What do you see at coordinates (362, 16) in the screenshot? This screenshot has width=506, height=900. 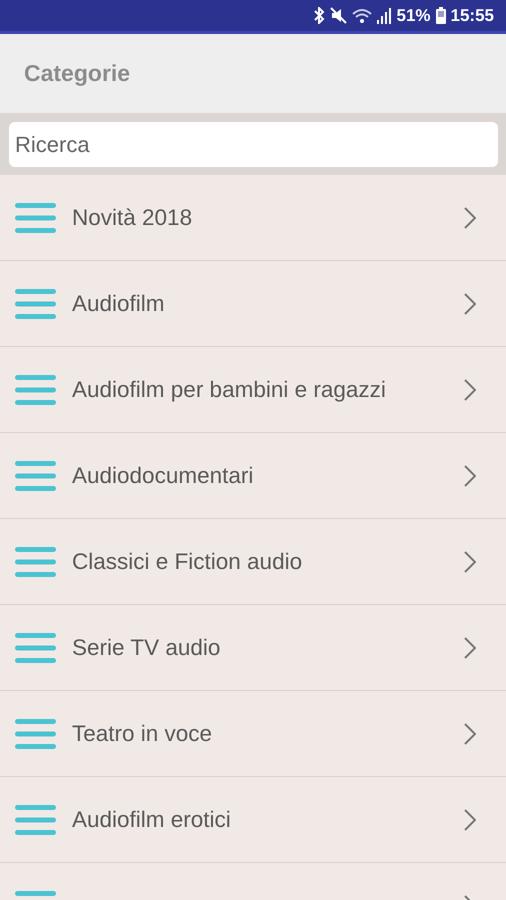 I see `wifi-icon` at bounding box center [362, 16].